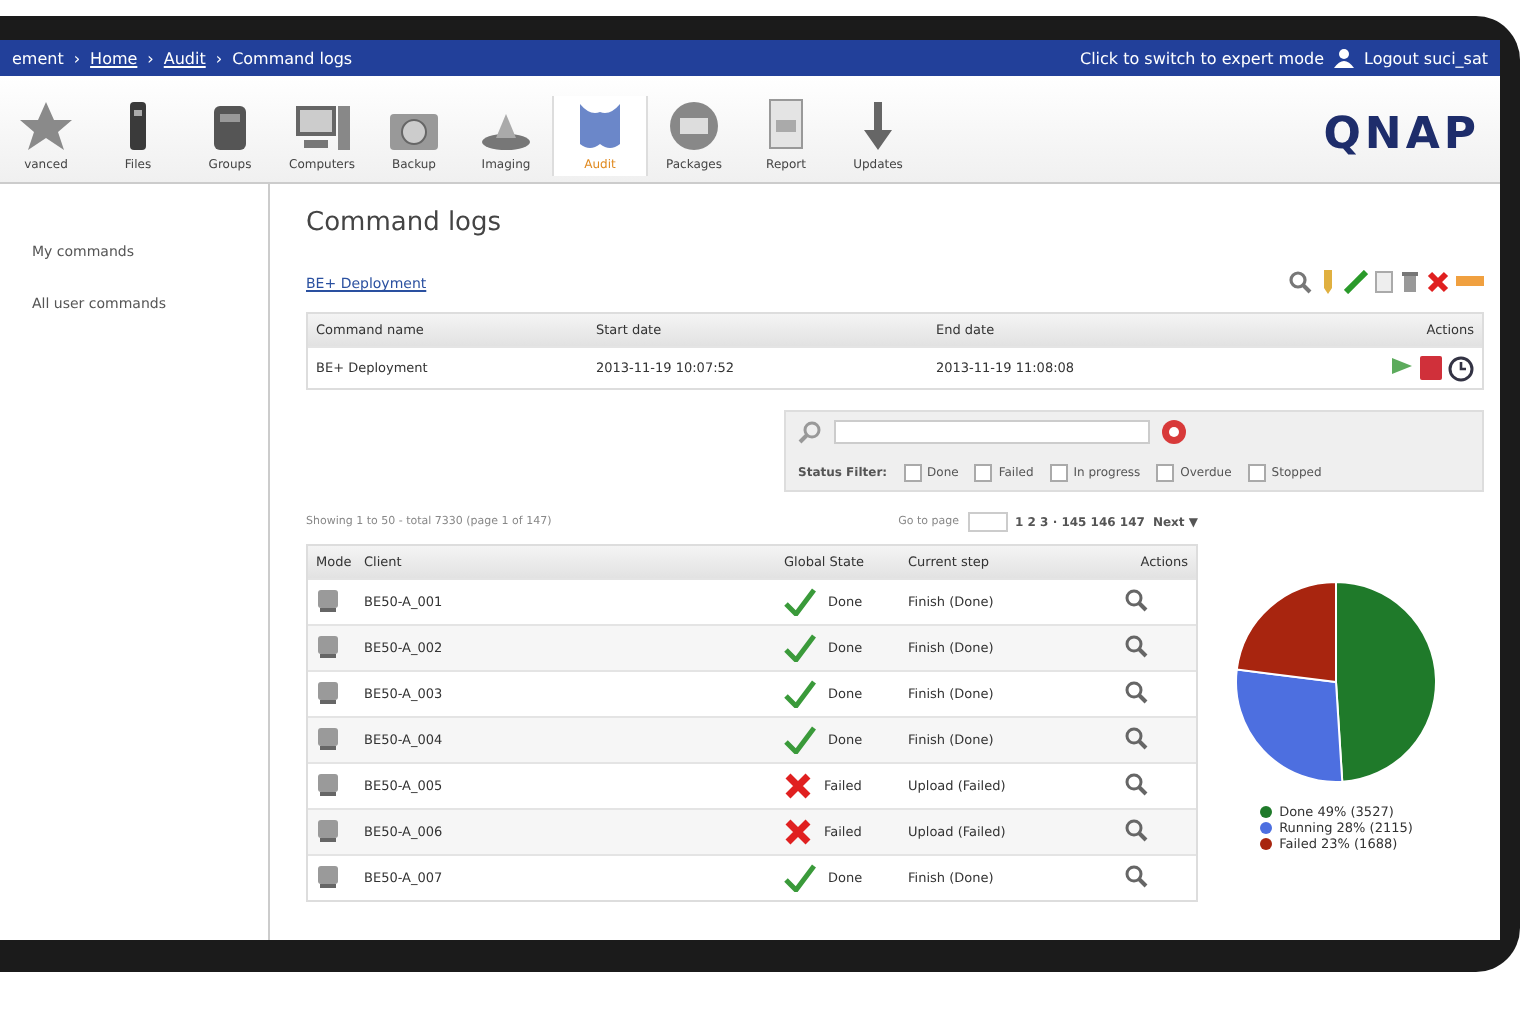  What do you see at coordinates (38, 58) in the screenshot?
I see `breadcrumb-item: ement` at bounding box center [38, 58].